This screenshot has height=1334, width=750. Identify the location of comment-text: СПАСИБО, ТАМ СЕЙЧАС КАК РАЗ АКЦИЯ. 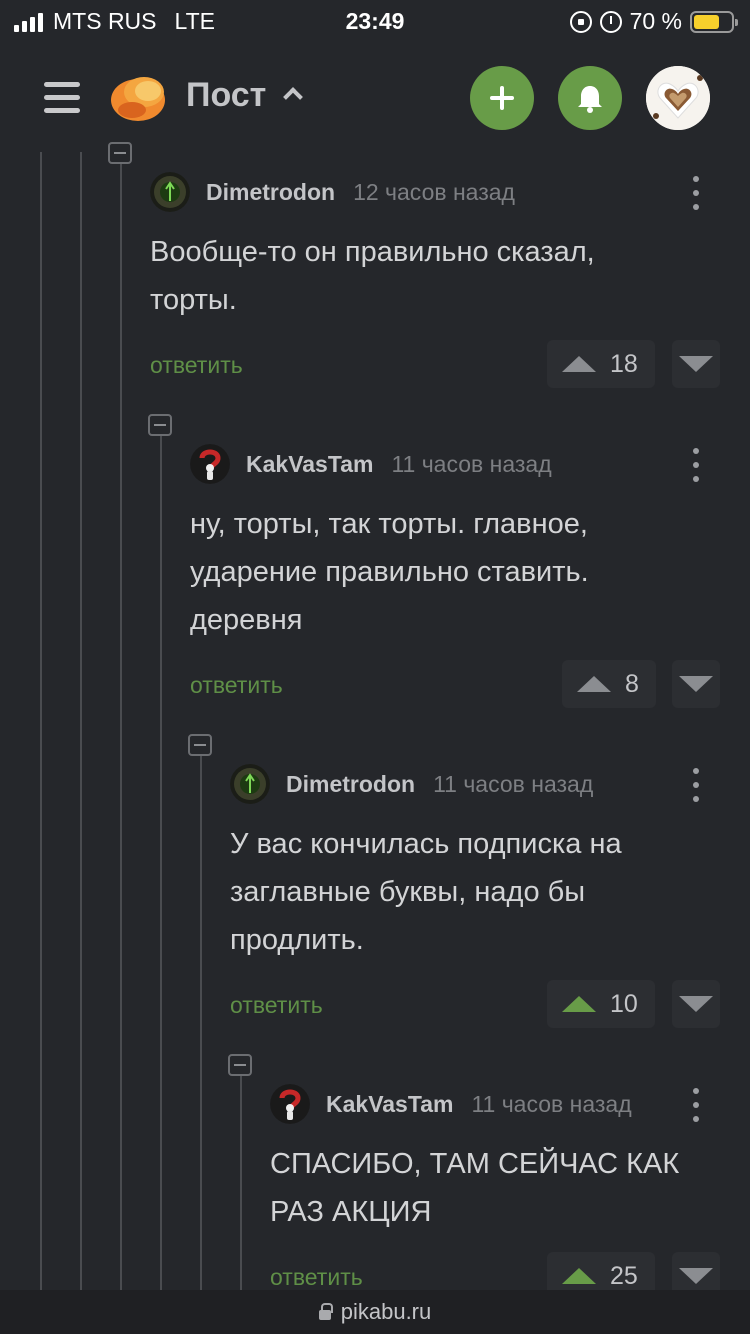
(475, 1188).